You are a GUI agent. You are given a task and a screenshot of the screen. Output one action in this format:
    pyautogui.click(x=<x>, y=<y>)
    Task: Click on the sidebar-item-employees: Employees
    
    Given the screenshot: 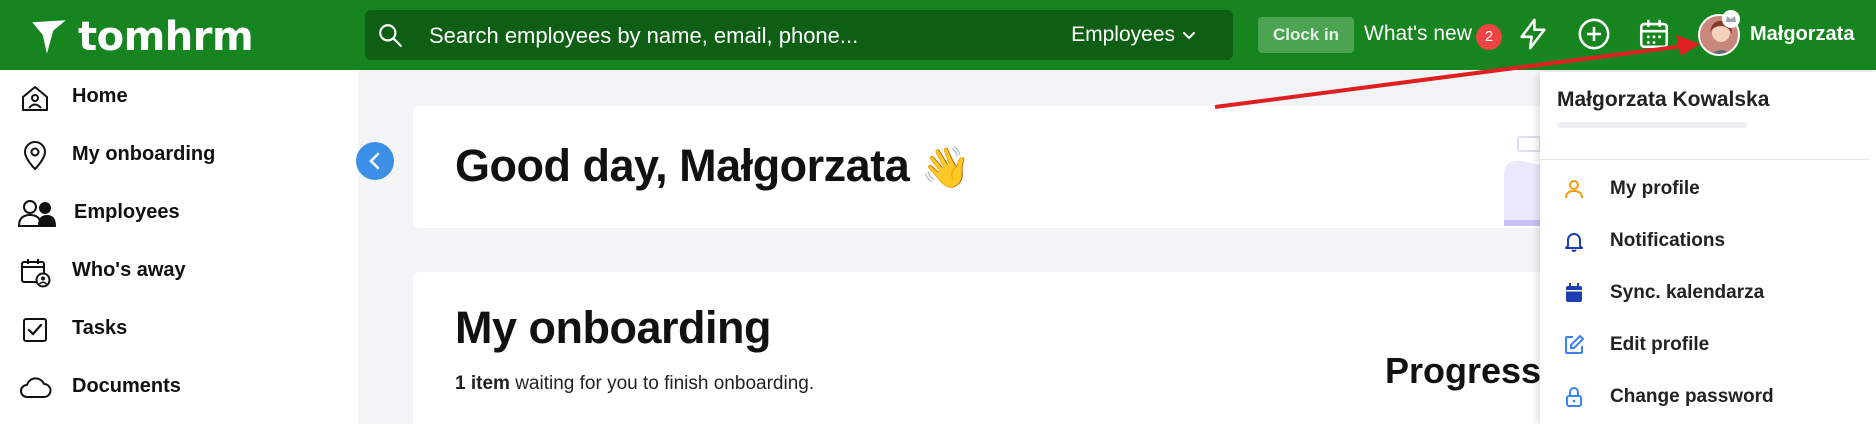 What is the action you would take?
    pyautogui.click(x=179, y=213)
    